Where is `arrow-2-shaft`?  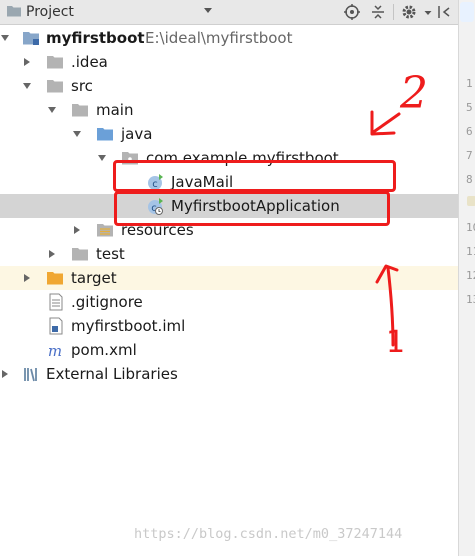
arrow-2-shaft is located at coordinates (385, 123).